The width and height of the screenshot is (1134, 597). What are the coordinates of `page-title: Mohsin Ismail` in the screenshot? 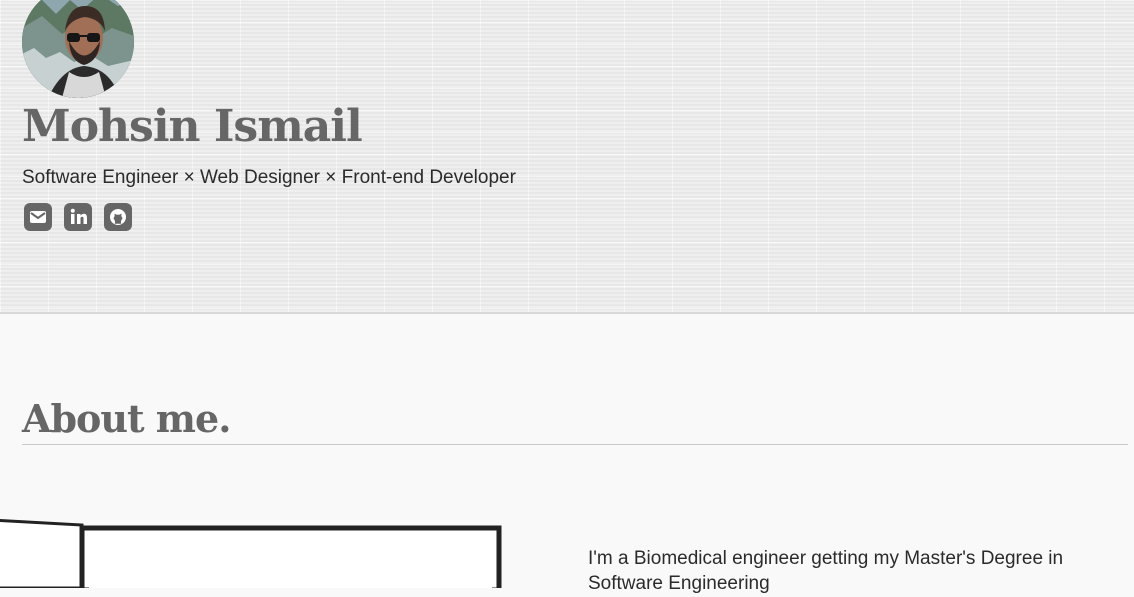 It's located at (192, 126).